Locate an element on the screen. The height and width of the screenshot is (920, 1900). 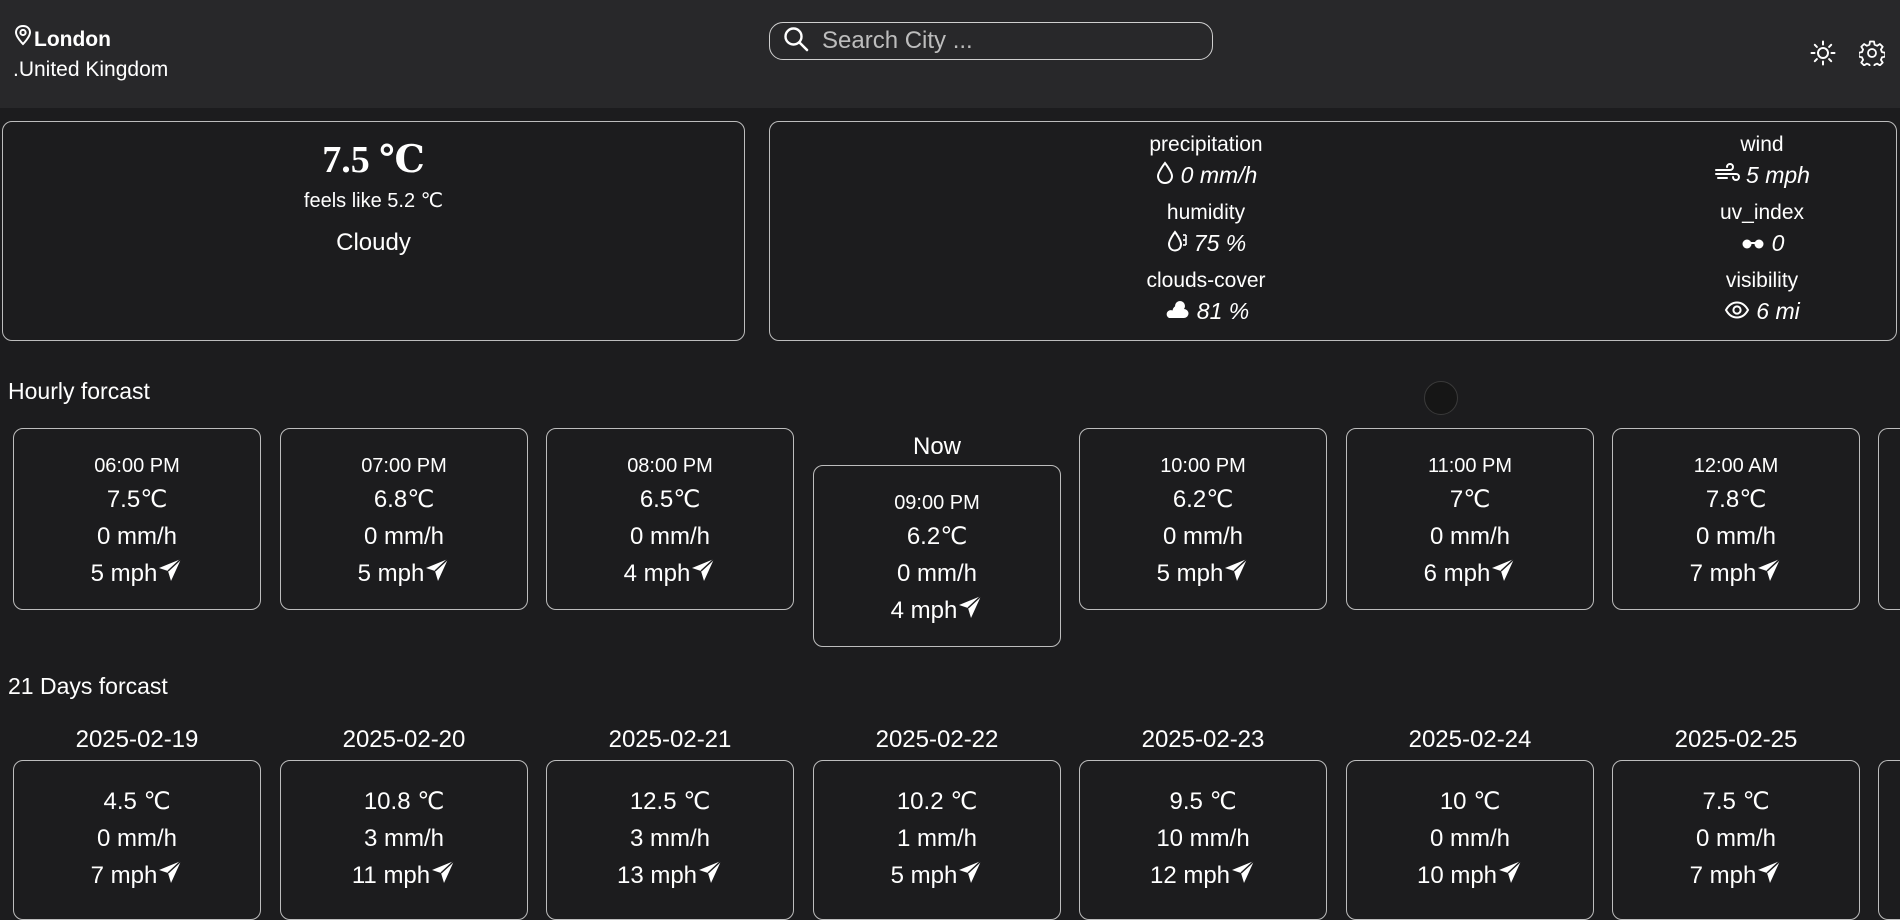
daily-card: 10.8 ℃ 3 mm/h 11 mph is located at coordinates (404, 840).